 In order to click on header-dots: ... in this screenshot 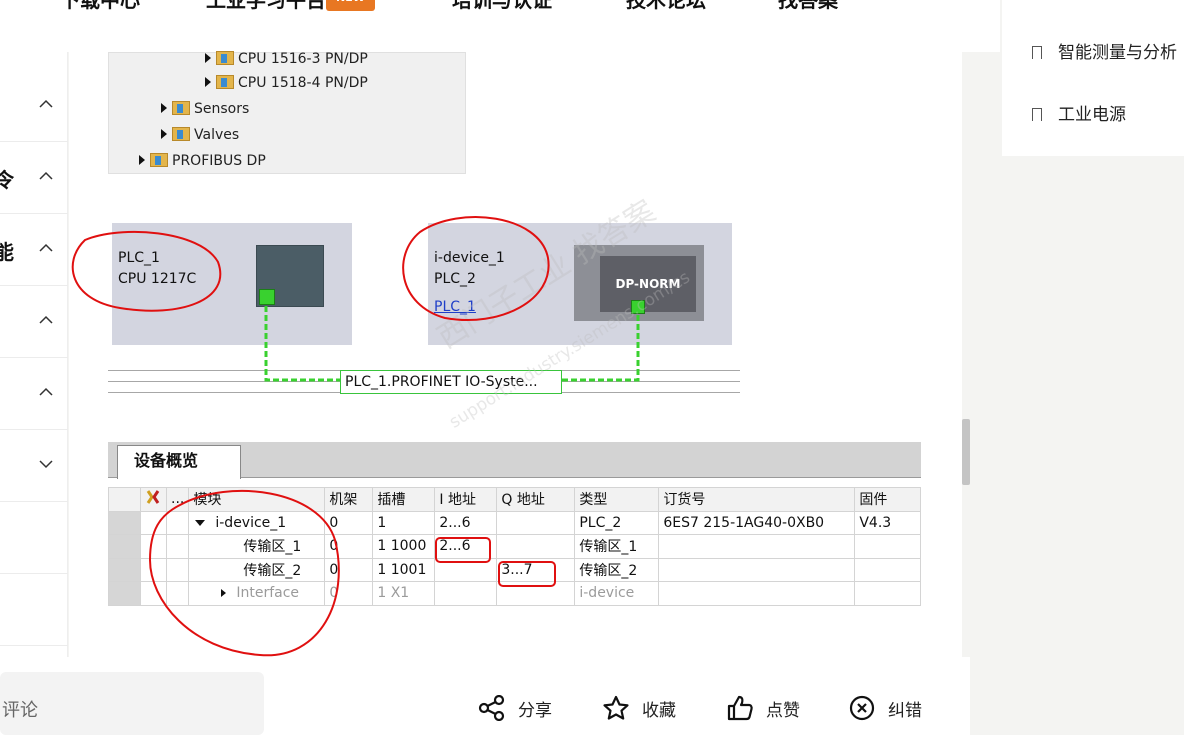, I will do `click(177, 499)`.